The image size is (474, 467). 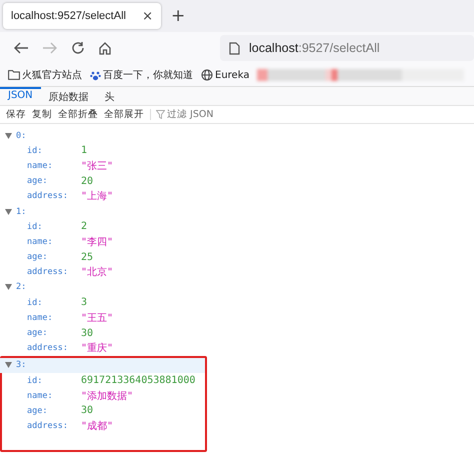 What do you see at coordinates (138, 380) in the screenshot?
I see `field-value: 6917213364053881000` at bounding box center [138, 380].